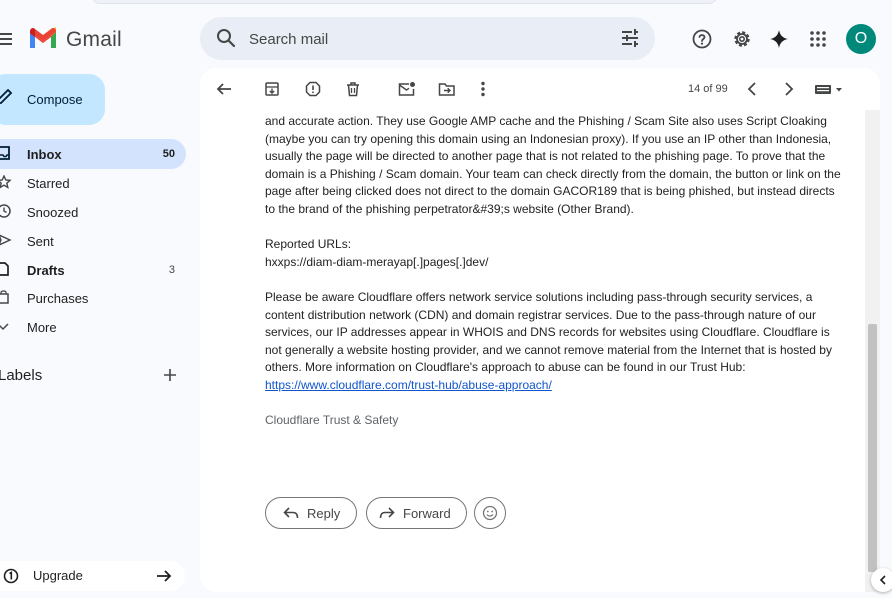 This screenshot has height=598, width=892. What do you see at coordinates (387, 513) in the screenshot?
I see `forward-icon` at bounding box center [387, 513].